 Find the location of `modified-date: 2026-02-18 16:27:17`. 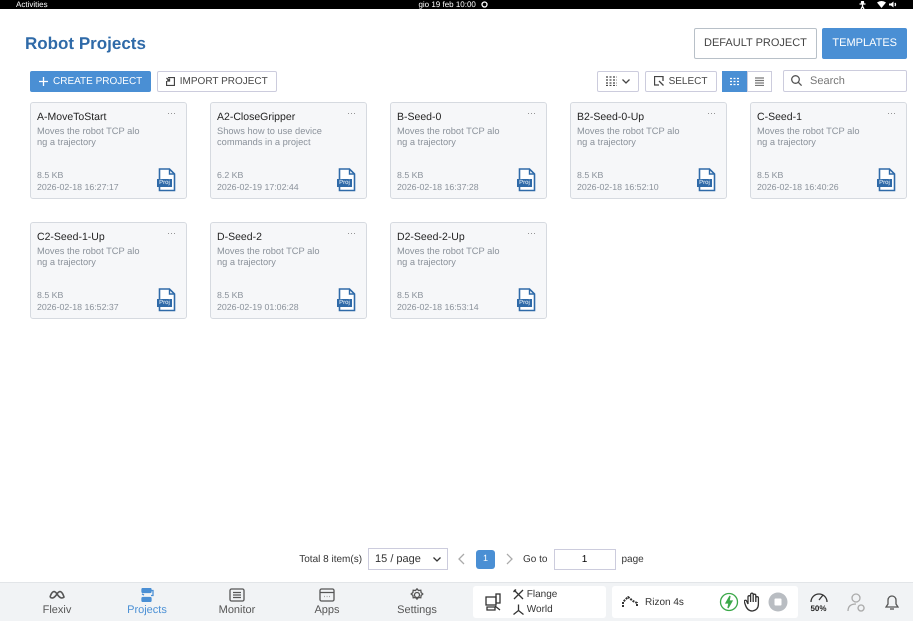

modified-date: 2026-02-18 16:27:17 is located at coordinates (78, 187).